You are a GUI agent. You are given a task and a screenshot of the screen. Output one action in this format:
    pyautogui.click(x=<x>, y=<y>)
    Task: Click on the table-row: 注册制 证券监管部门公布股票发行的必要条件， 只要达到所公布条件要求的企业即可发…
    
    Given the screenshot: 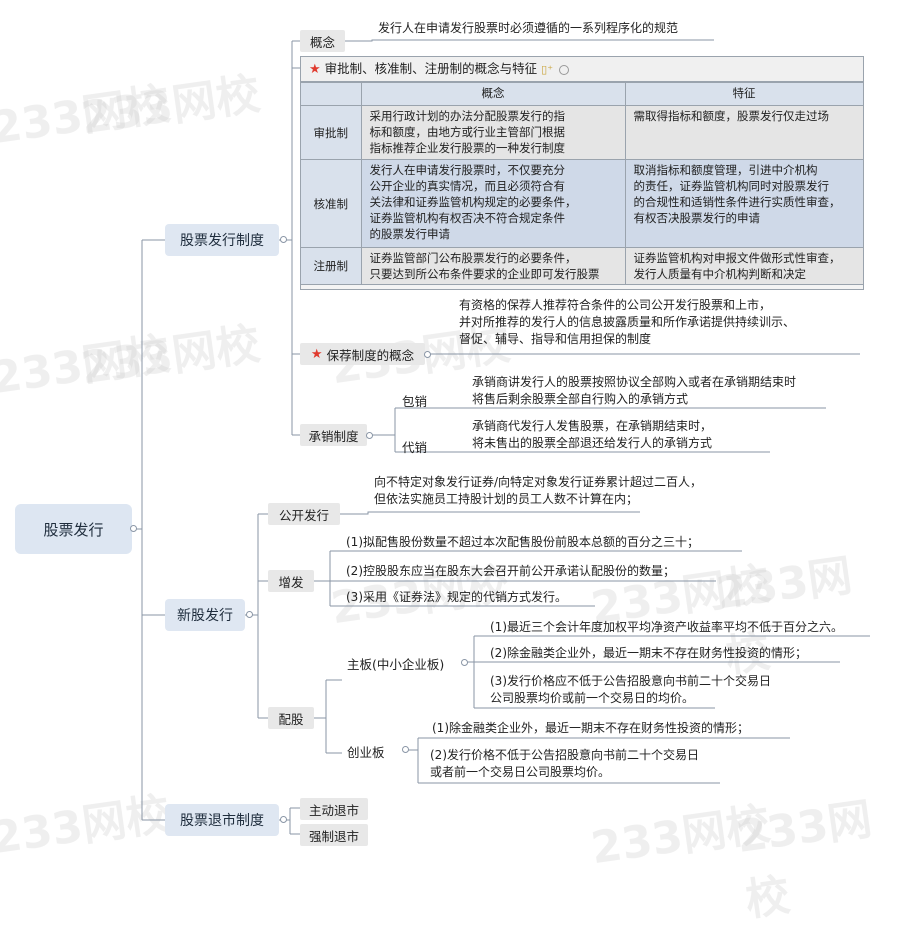 What is the action you would take?
    pyautogui.click(x=582, y=266)
    